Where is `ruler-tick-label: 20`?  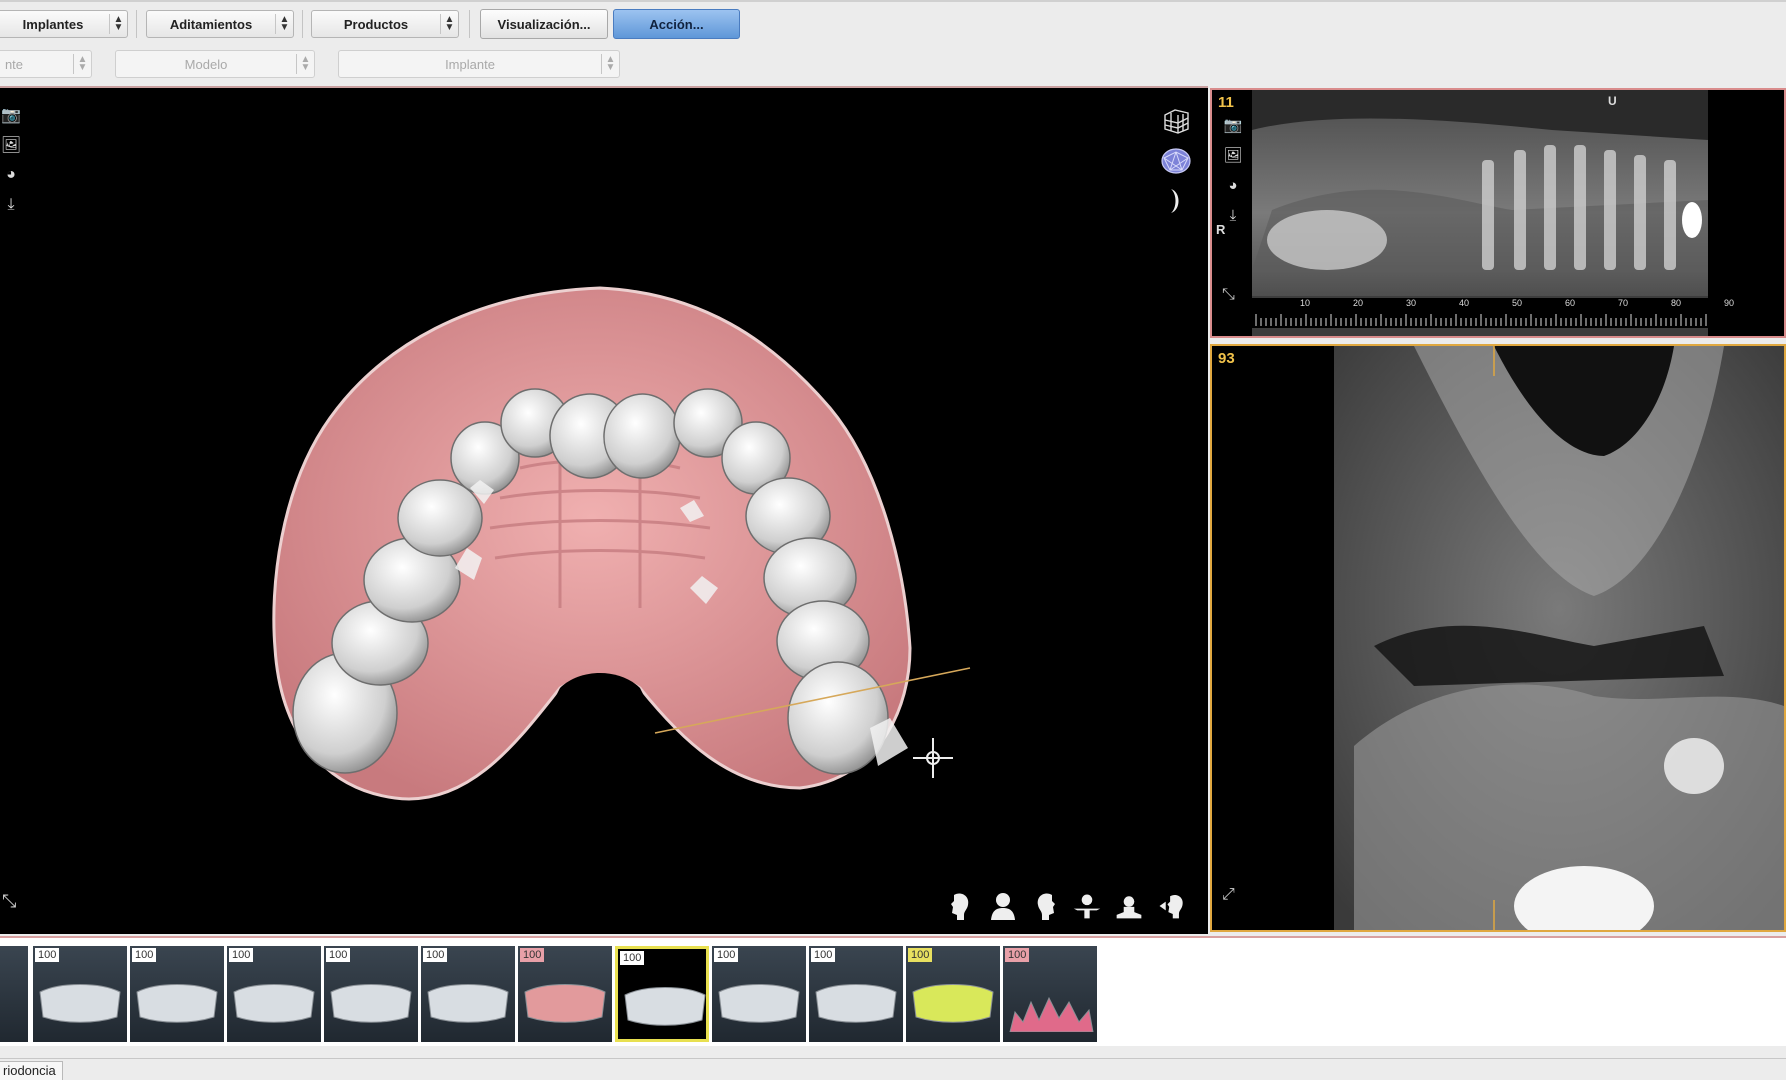
ruler-tick-label: 20 is located at coordinates (1358, 303).